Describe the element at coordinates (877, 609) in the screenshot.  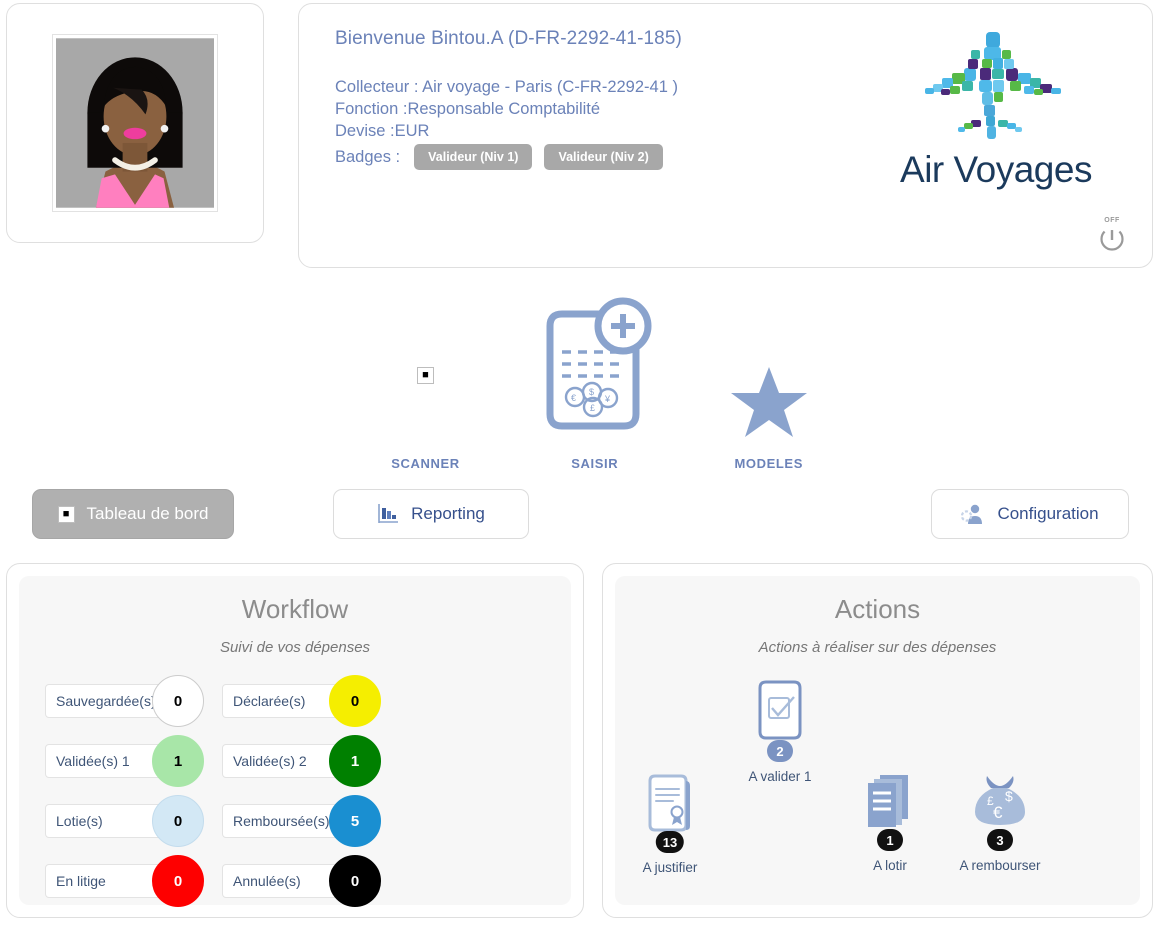
I see `actions-title: Actions` at that location.